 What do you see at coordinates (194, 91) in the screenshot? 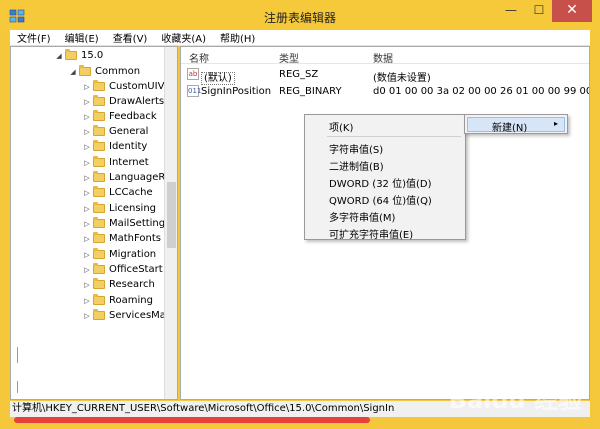
I see `binary-value-icon: 011` at bounding box center [194, 91].